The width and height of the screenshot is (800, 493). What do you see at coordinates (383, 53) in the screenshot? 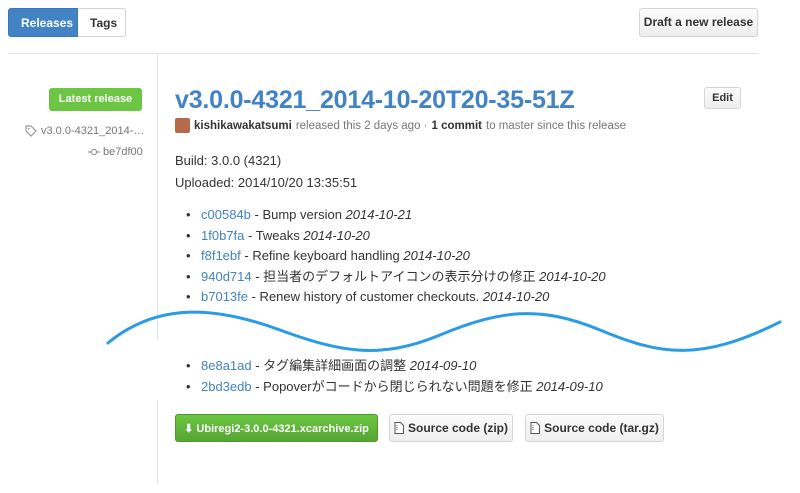
I see `header-divider` at bounding box center [383, 53].